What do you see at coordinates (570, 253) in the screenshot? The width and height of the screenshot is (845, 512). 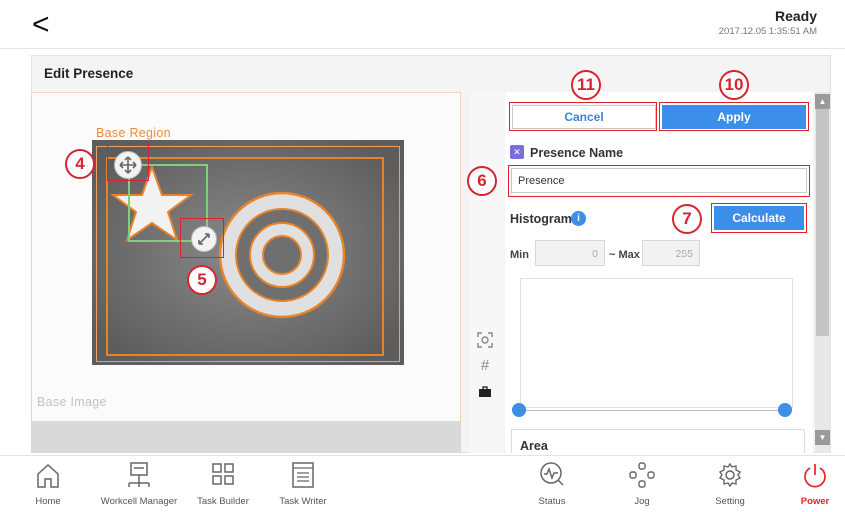 I see `min-input: 0` at bounding box center [570, 253].